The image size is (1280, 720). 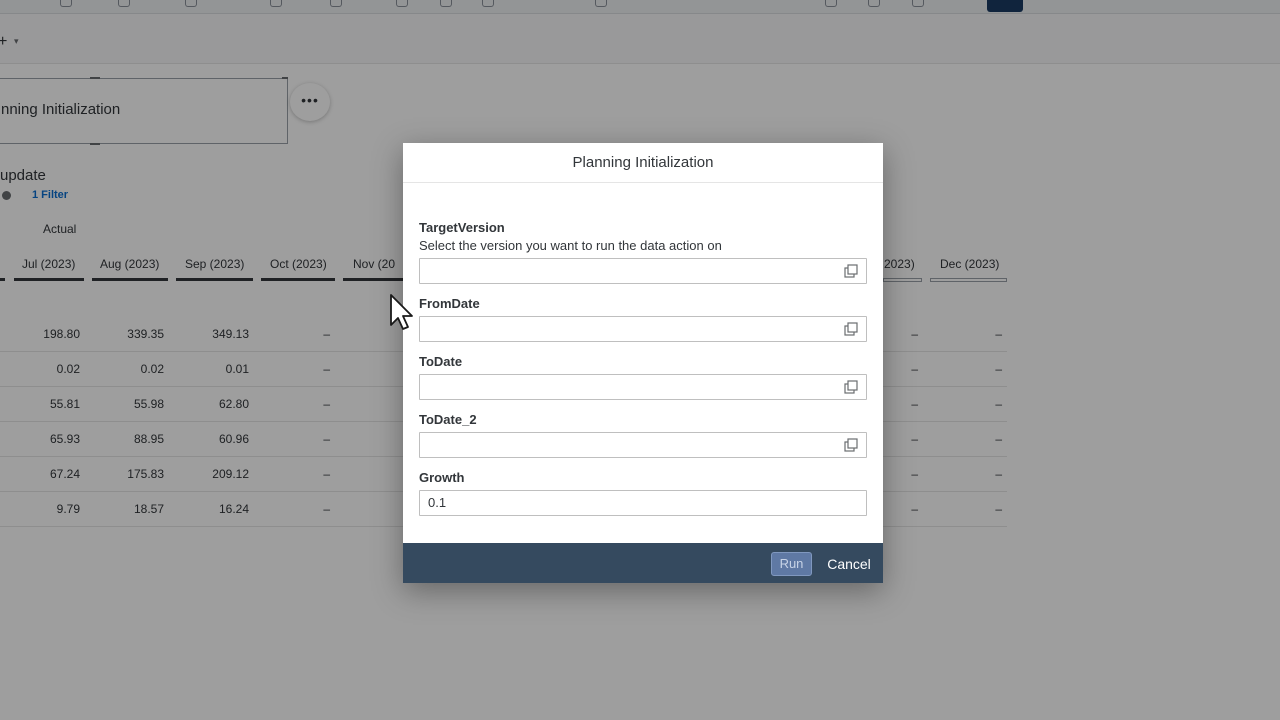 I want to click on from-date-label: FromDate, so click(x=449, y=303).